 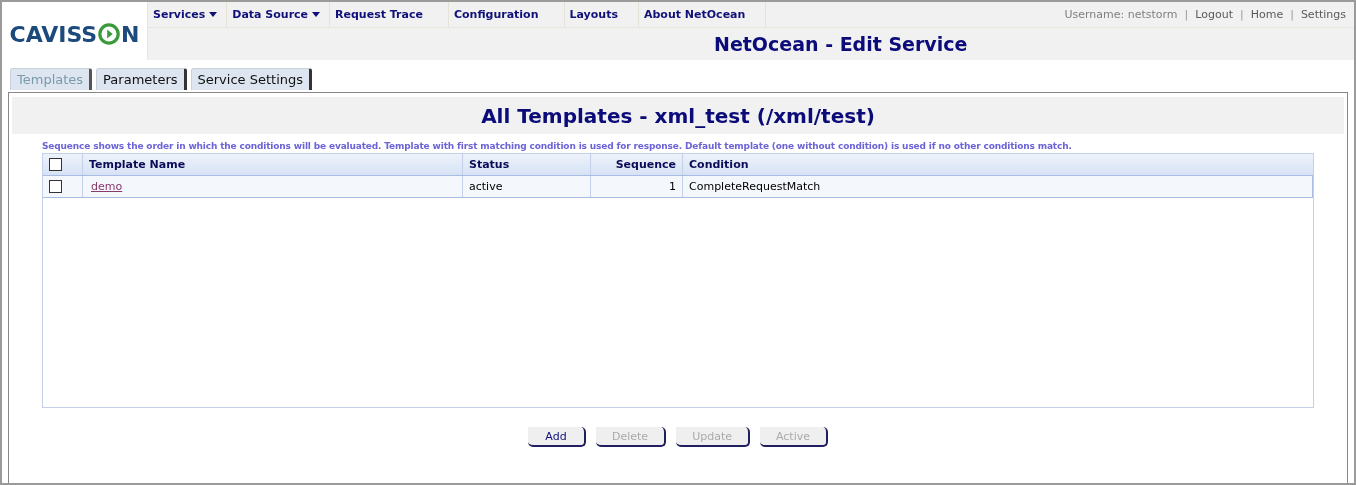 What do you see at coordinates (557, 146) in the screenshot?
I see `description-text: Sequence shows the order in which the conditions will be evaluated. Template with first matching condition is used for response. Default template (one without condition) is used if no other conditions match.` at bounding box center [557, 146].